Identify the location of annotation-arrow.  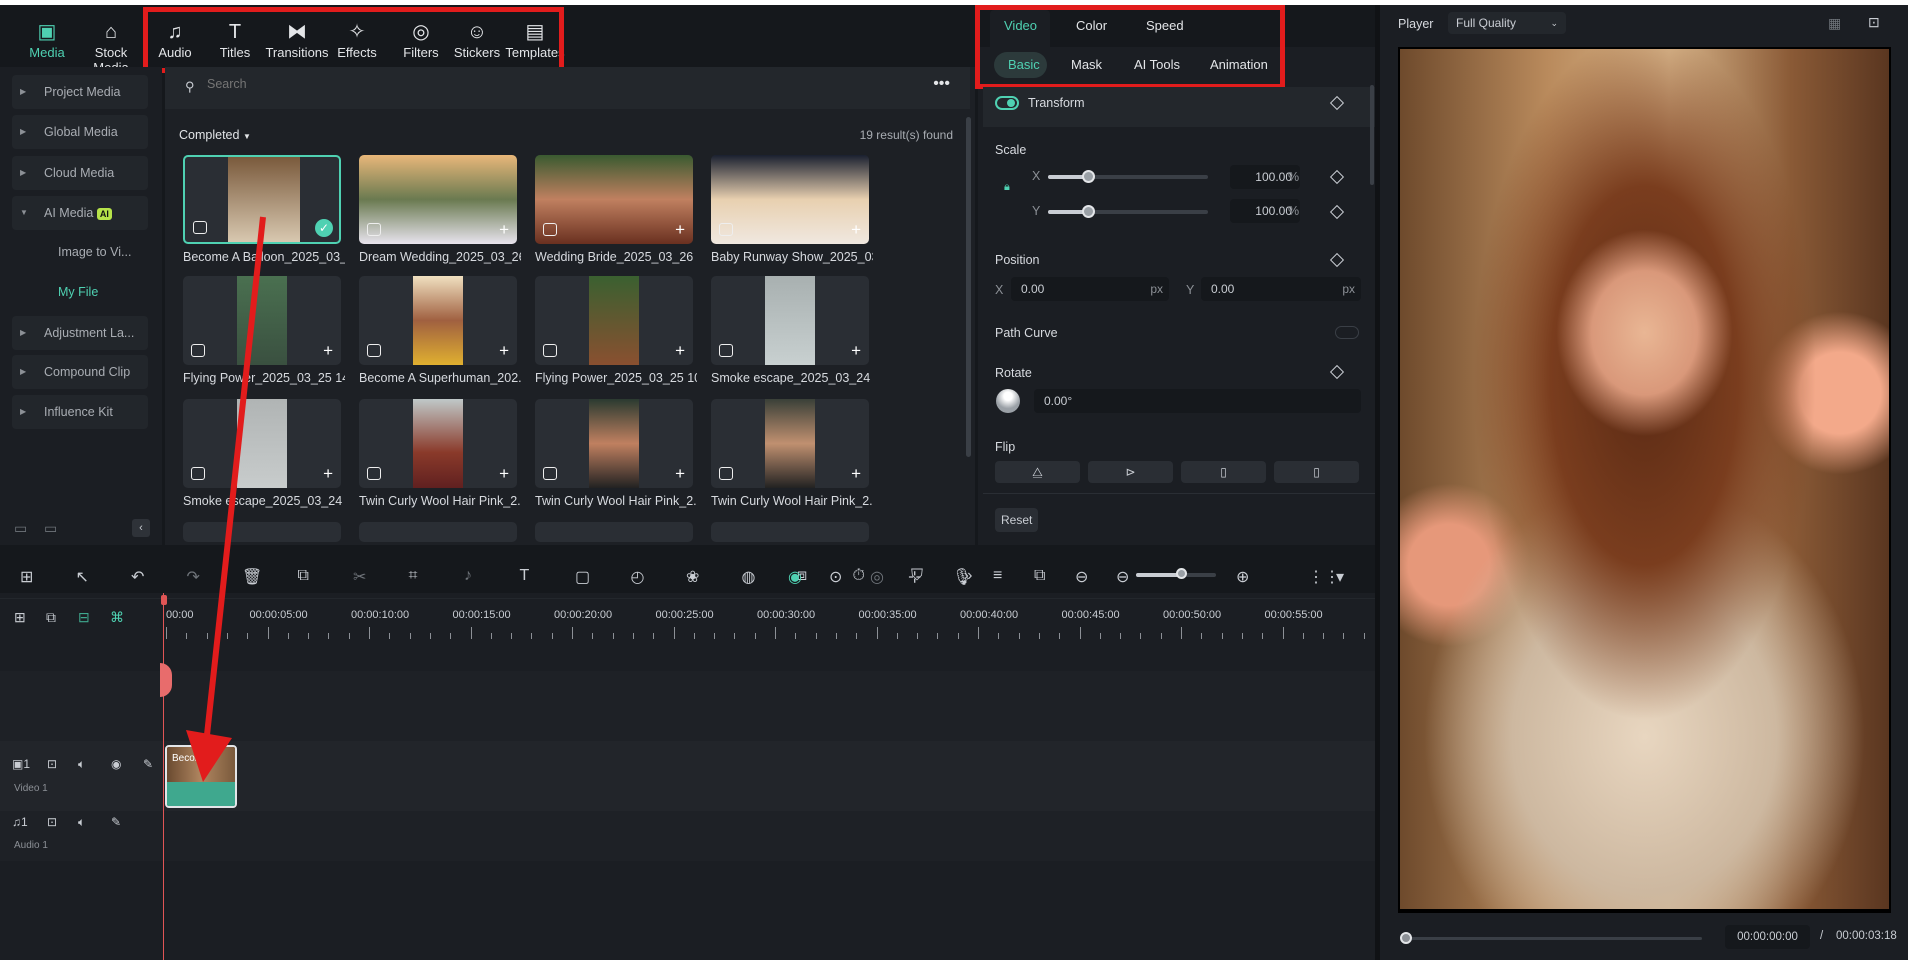
(226, 499).